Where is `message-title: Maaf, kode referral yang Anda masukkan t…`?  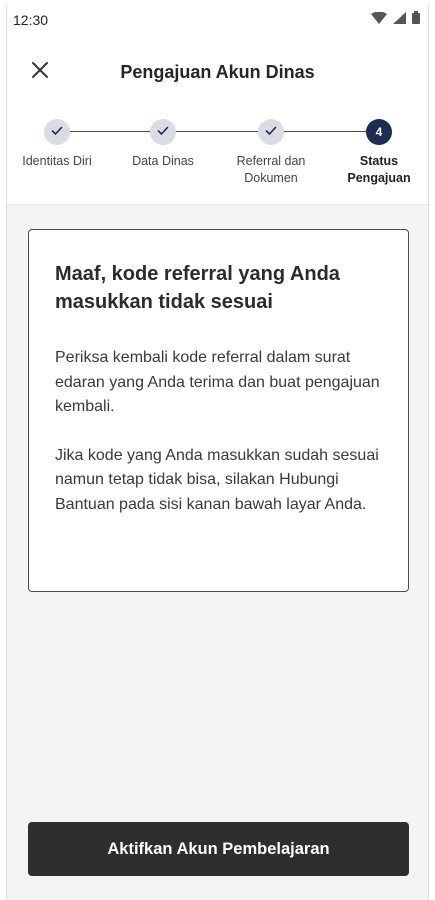 message-title: Maaf, kode referral yang Anda masukkan t… is located at coordinates (197, 288).